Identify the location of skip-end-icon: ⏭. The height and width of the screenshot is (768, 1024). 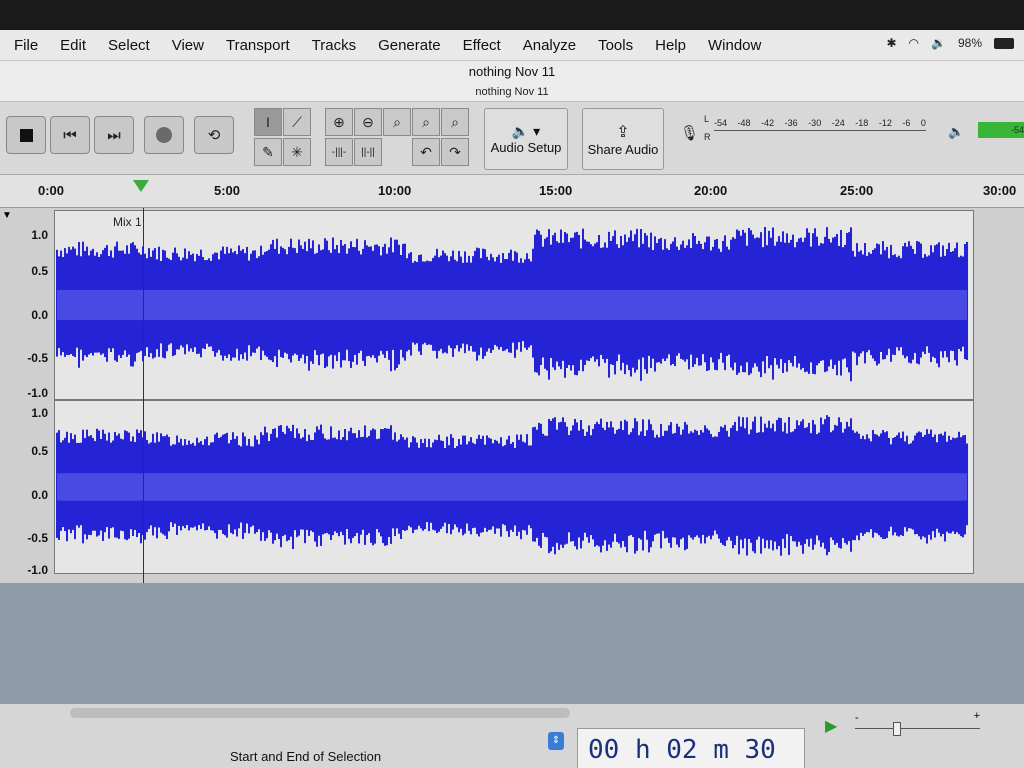
(114, 135).